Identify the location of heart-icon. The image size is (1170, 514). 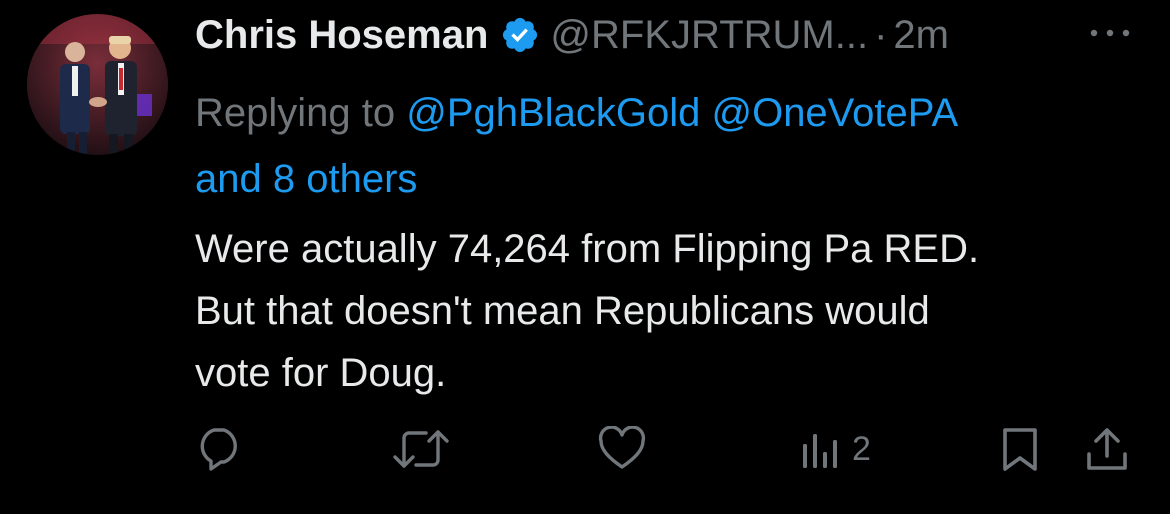
(622, 447).